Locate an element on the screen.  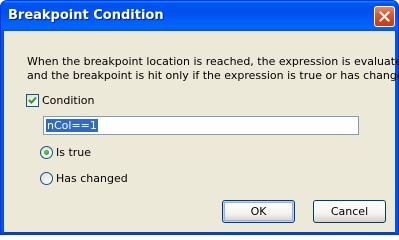
condition-expression-value: nCol==1 is located at coordinates (72, 125).